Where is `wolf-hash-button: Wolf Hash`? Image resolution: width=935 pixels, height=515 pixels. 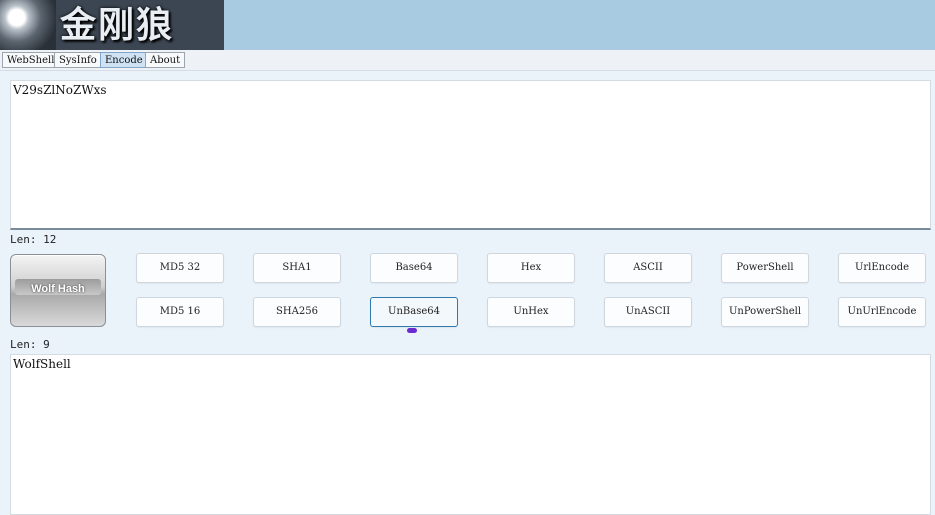 wolf-hash-button: Wolf Hash is located at coordinates (58, 290).